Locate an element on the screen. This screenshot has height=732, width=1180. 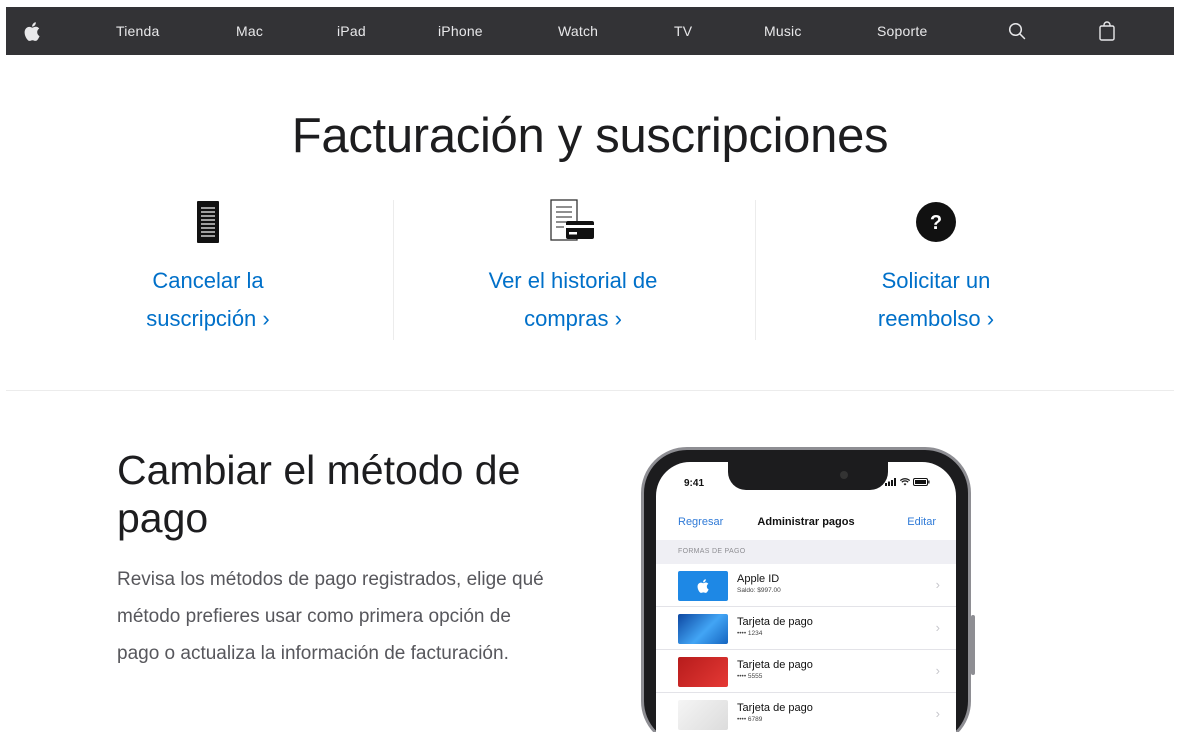
purchase-history-card: Ver el historial de compras › is located at coordinates (573, 271).